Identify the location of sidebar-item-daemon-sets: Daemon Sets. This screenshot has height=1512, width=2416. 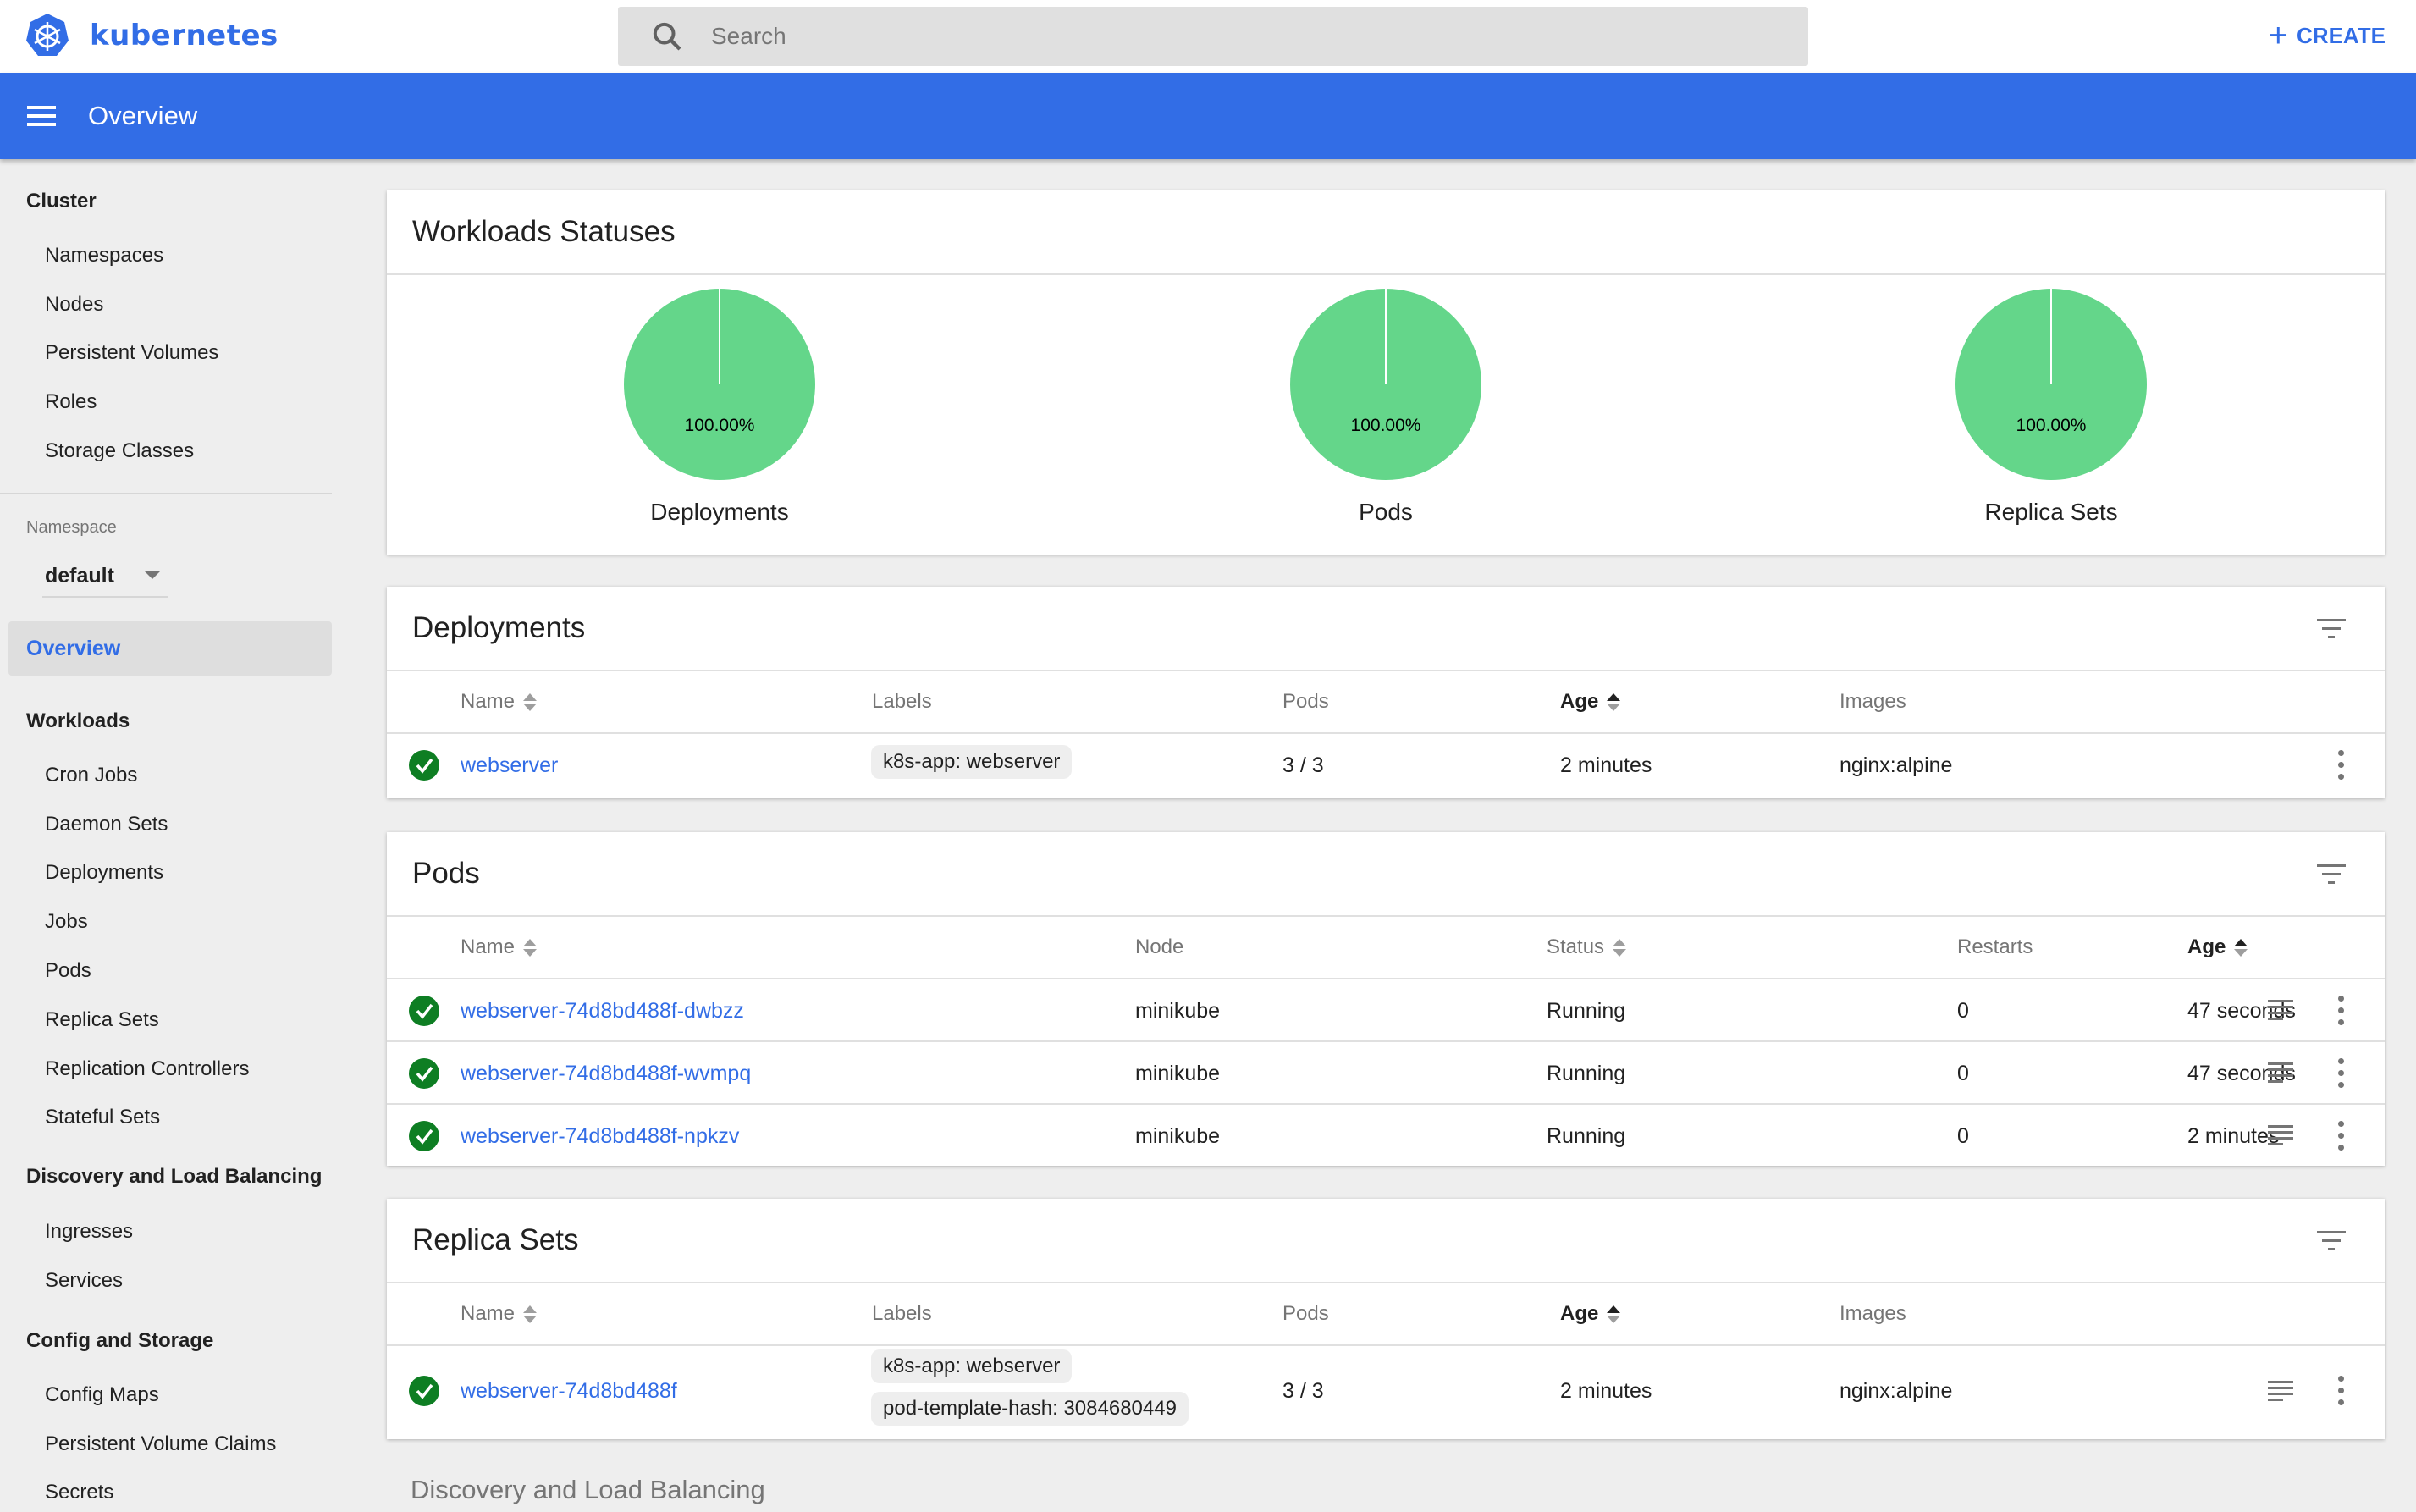
(106, 824).